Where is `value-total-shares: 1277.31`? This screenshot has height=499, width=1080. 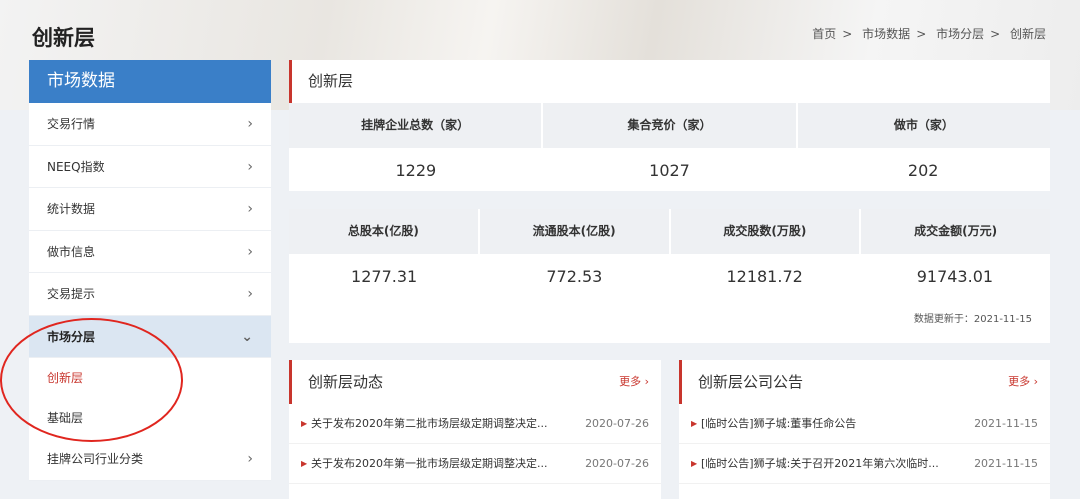
value-total-shares: 1277.31 is located at coordinates (384, 276).